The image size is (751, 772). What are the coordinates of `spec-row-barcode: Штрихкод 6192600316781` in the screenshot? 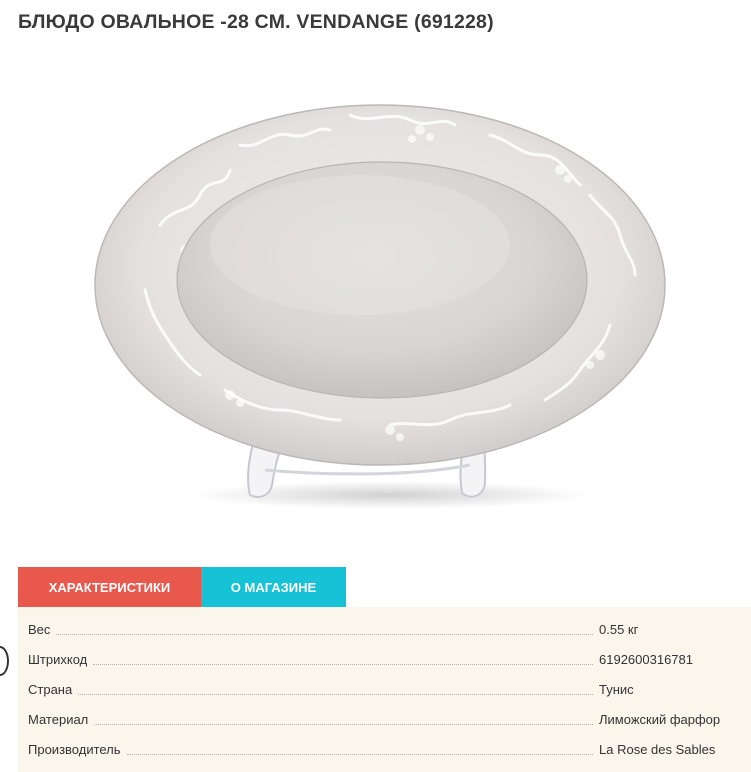 It's located at (389, 659).